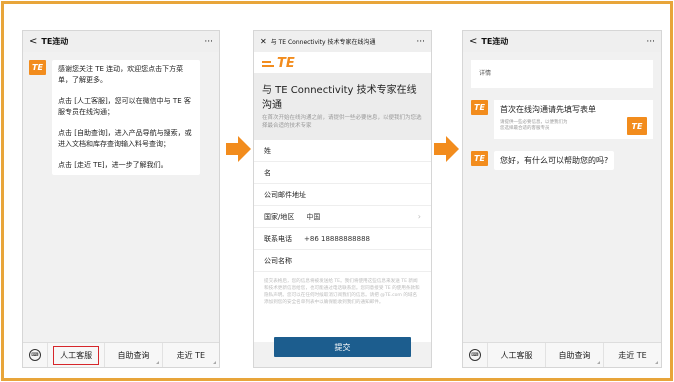 This screenshot has height=382, width=674. I want to click on message-text: 点击 [走近 TE]，进一步了解我们。, so click(113, 165).